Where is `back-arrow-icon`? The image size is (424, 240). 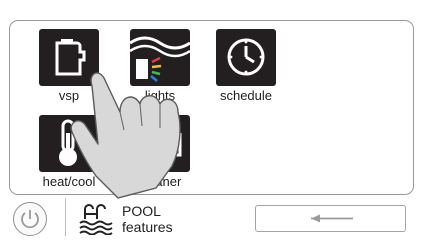 back-arrow-icon is located at coordinates (331, 218).